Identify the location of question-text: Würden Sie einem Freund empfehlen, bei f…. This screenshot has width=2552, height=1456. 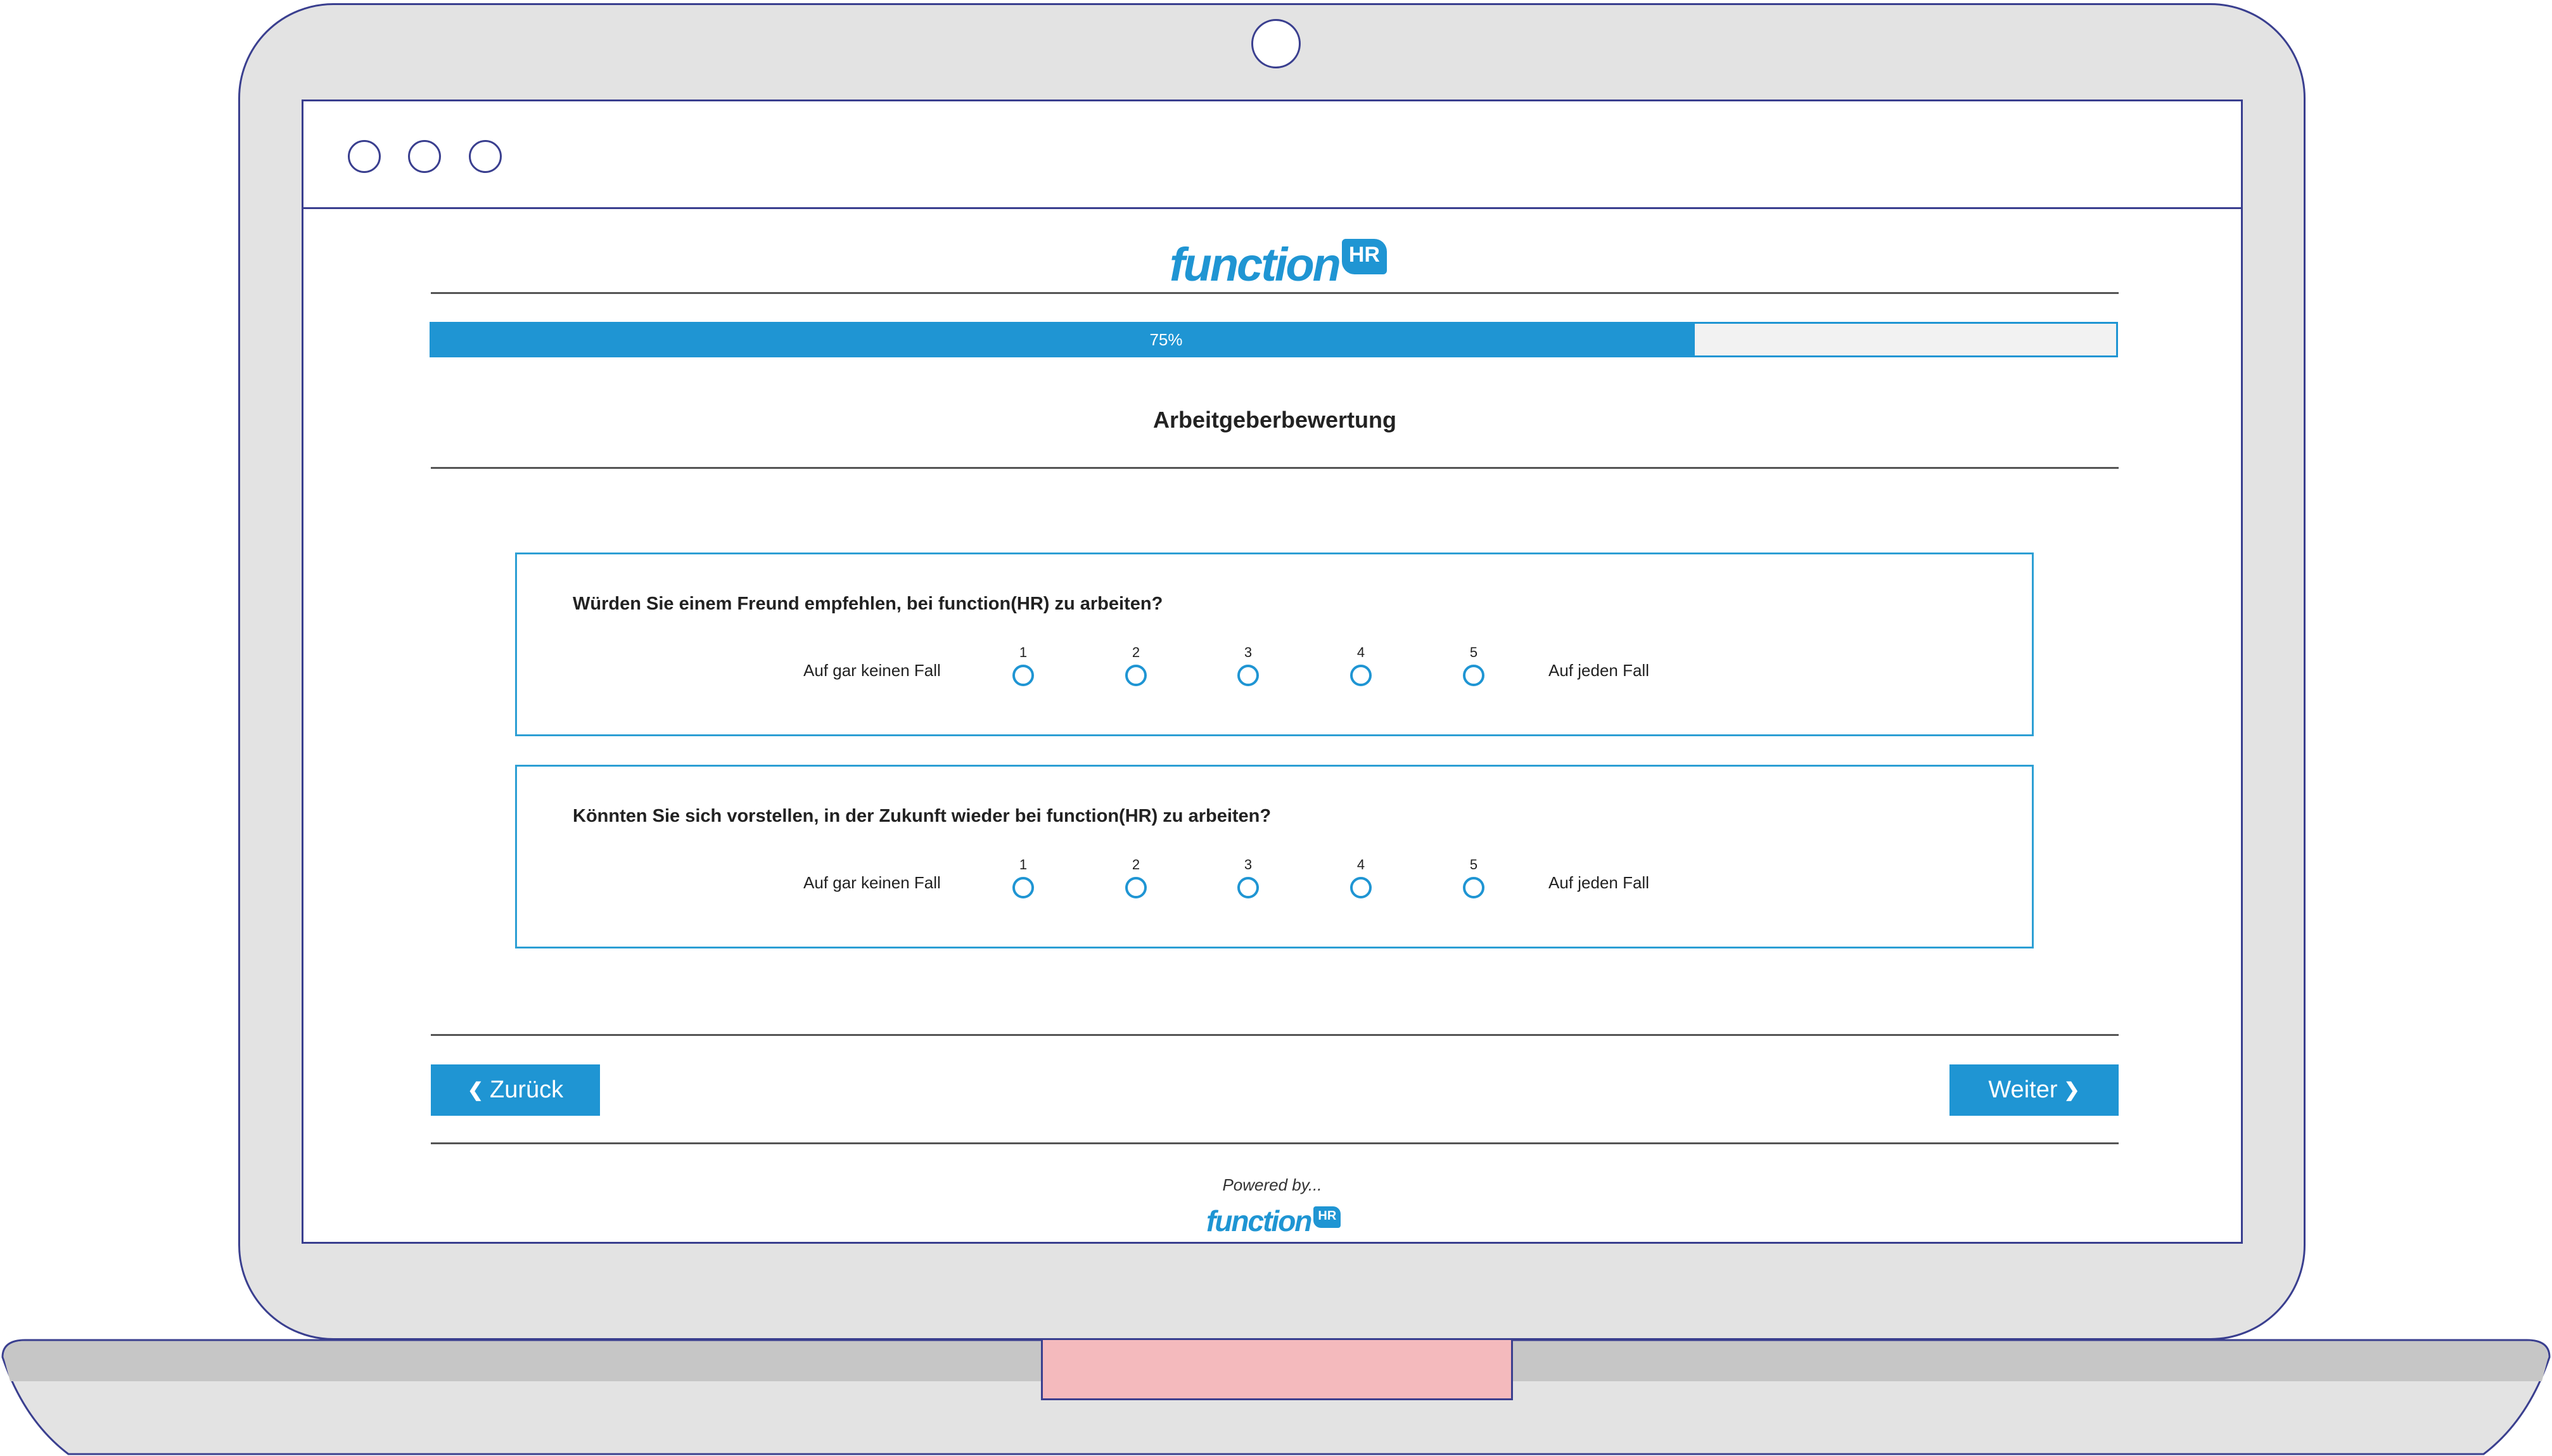
(868, 604).